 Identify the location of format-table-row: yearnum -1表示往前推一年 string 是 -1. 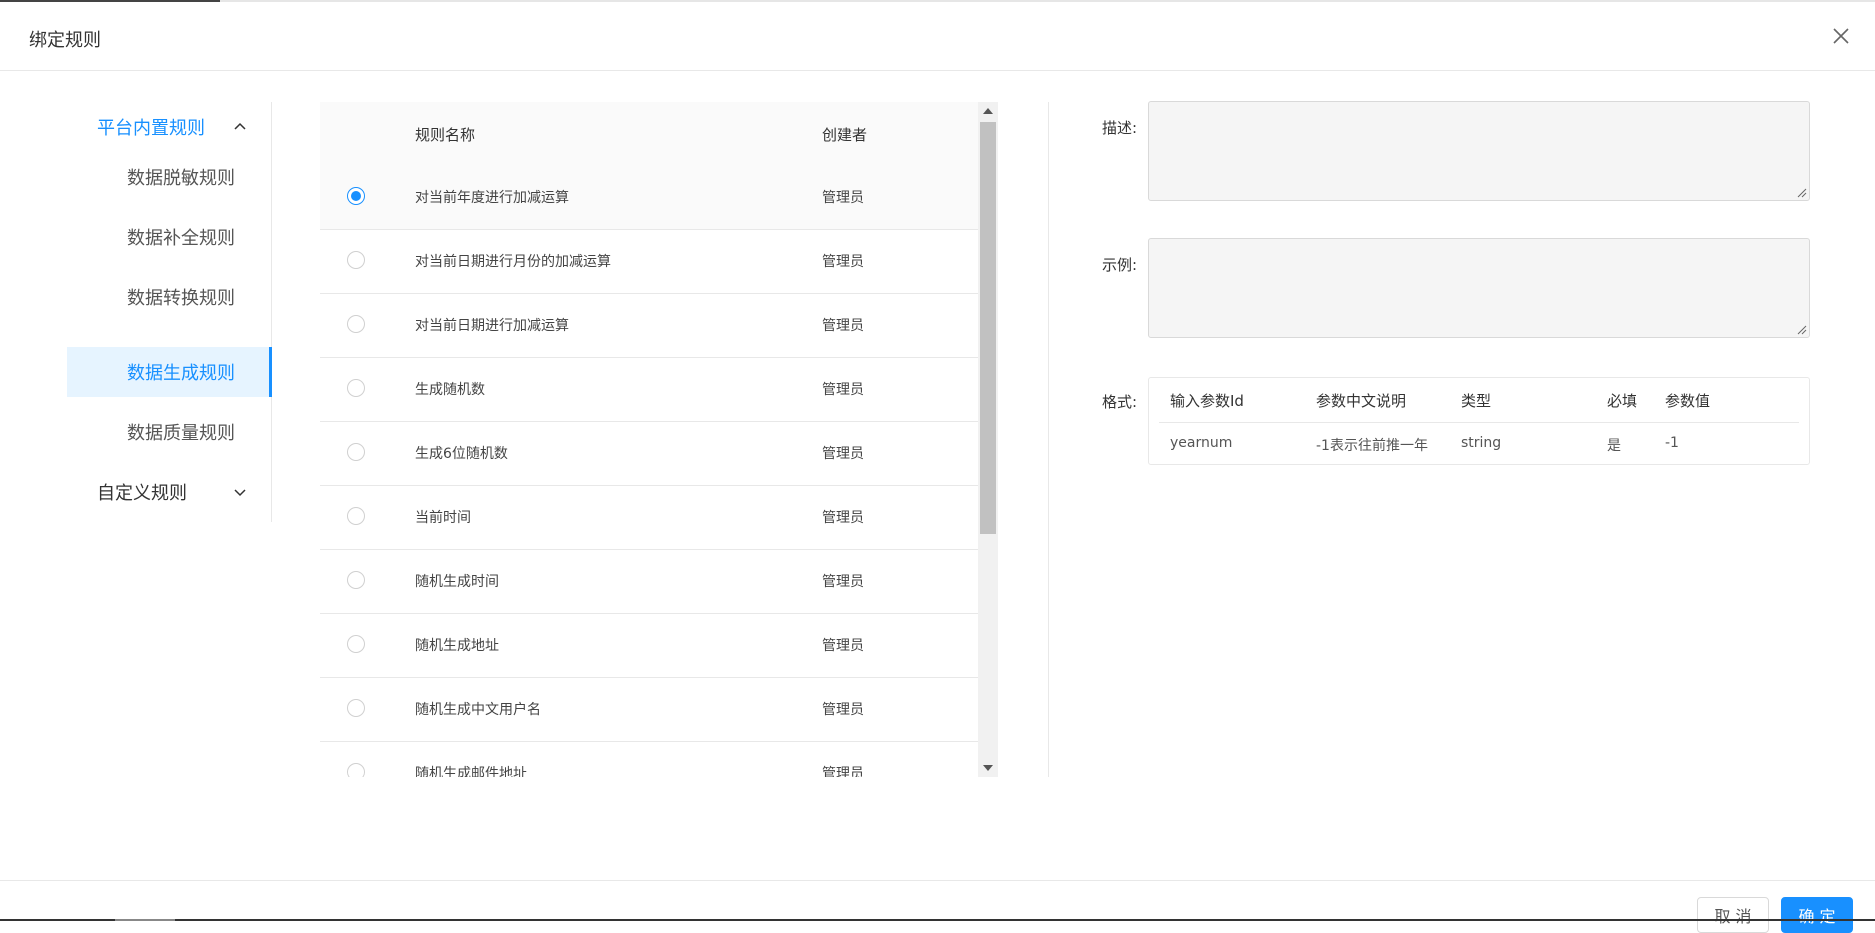
(1479, 444).